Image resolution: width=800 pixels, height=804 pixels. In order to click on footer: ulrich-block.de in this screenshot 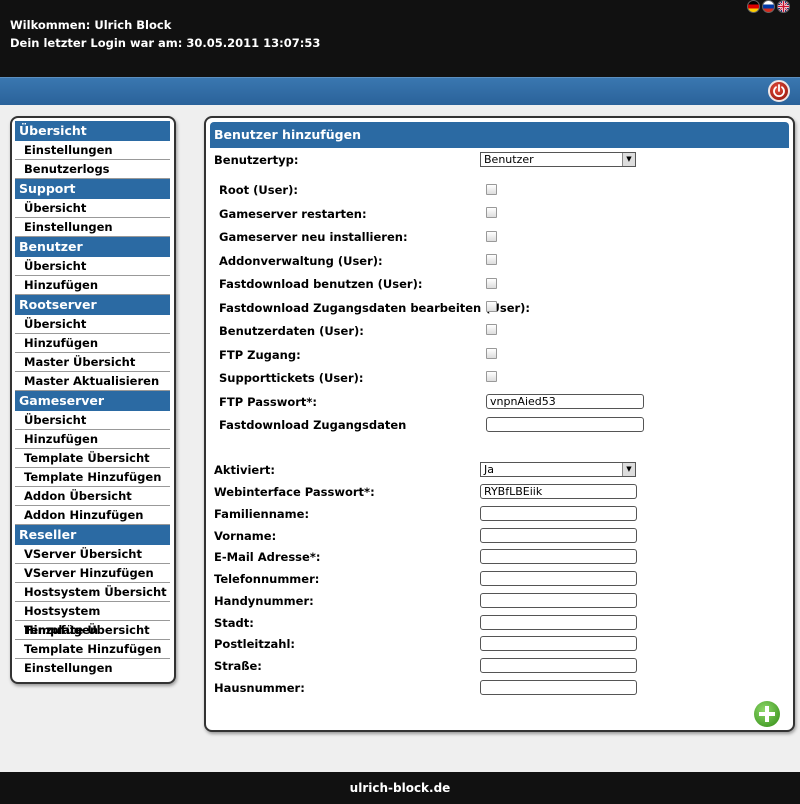, I will do `click(400, 788)`.